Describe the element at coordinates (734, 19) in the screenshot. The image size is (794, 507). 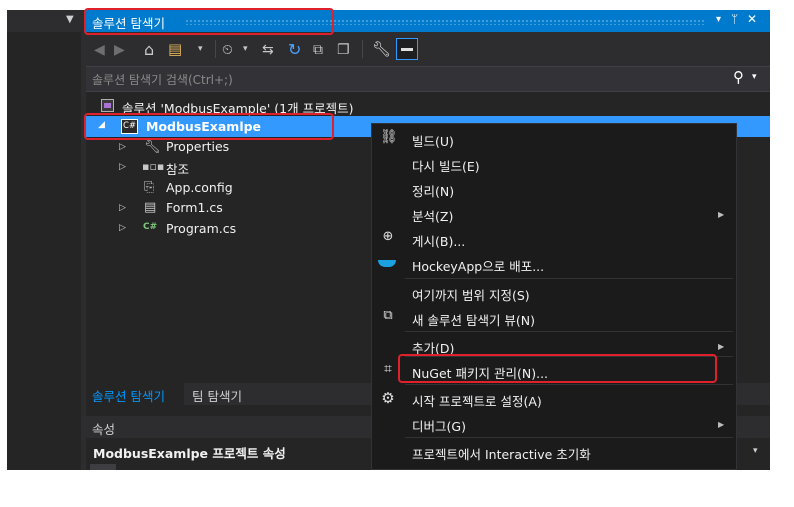
I see `pin-icon: ᛘ` at that location.